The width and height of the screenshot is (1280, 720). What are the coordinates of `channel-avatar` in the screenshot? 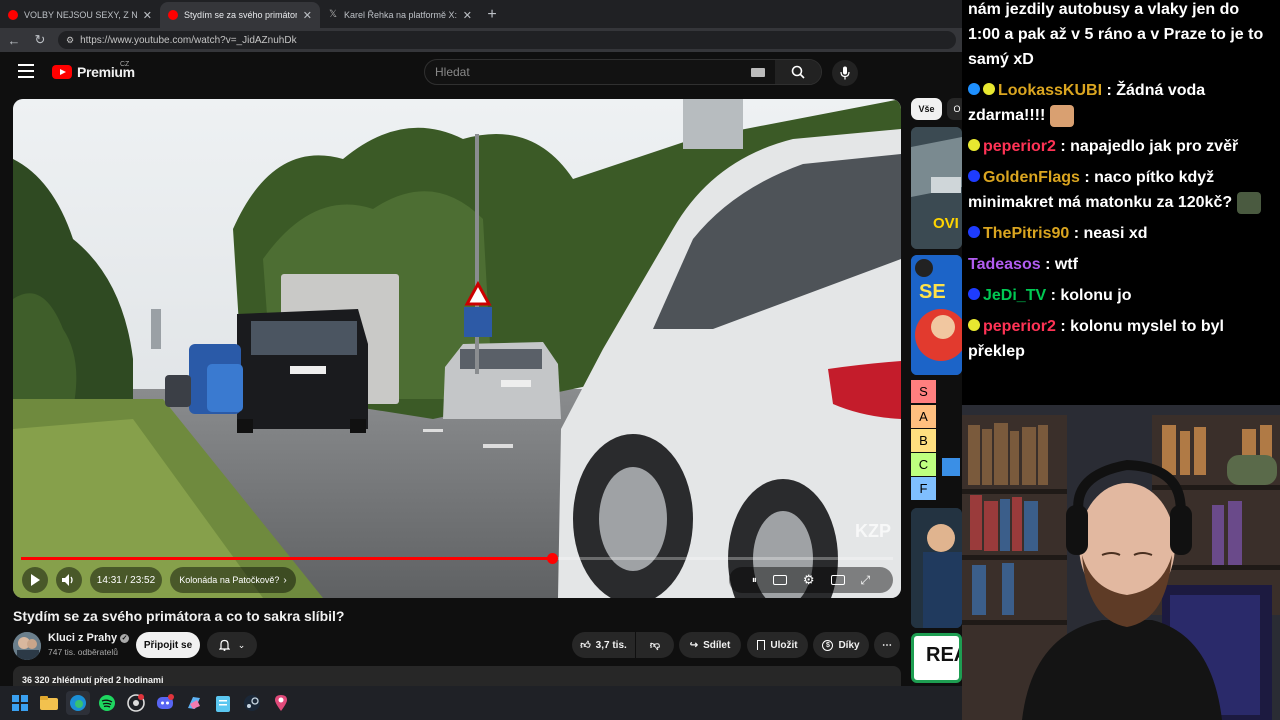 It's located at (27, 646).